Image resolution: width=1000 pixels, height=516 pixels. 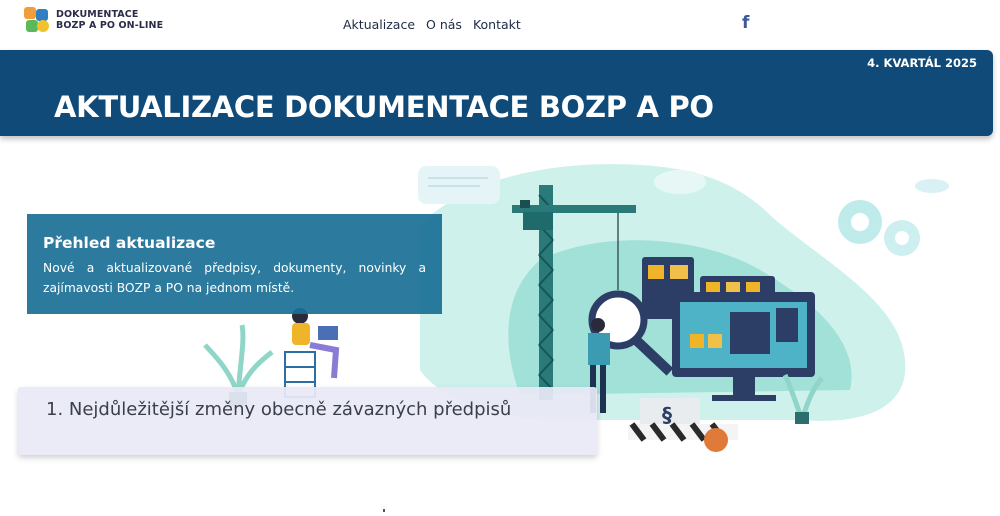 I want to click on logo-line-1: DOKUMENTACE, so click(x=97, y=14).